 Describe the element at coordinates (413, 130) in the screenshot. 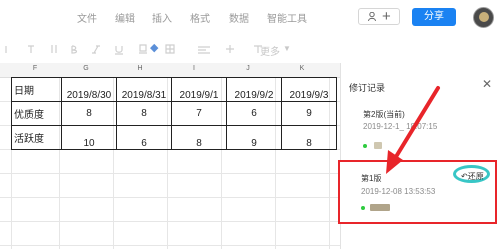

I see `annotation-arrow` at that location.